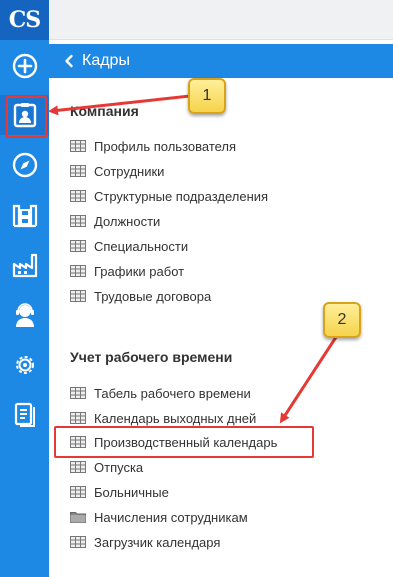 The width and height of the screenshot is (393, 577). Describe the element at coordinates (342, 320) in the screenshot. I see `callout-badge-2: 2` at that location.